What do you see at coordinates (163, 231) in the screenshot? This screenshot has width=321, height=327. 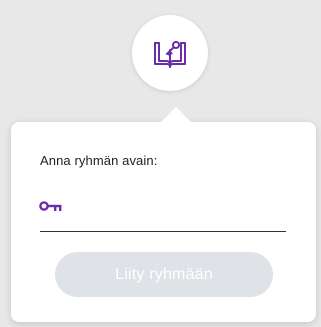 I see `group-key-underline` at bounding box center [163, 231].